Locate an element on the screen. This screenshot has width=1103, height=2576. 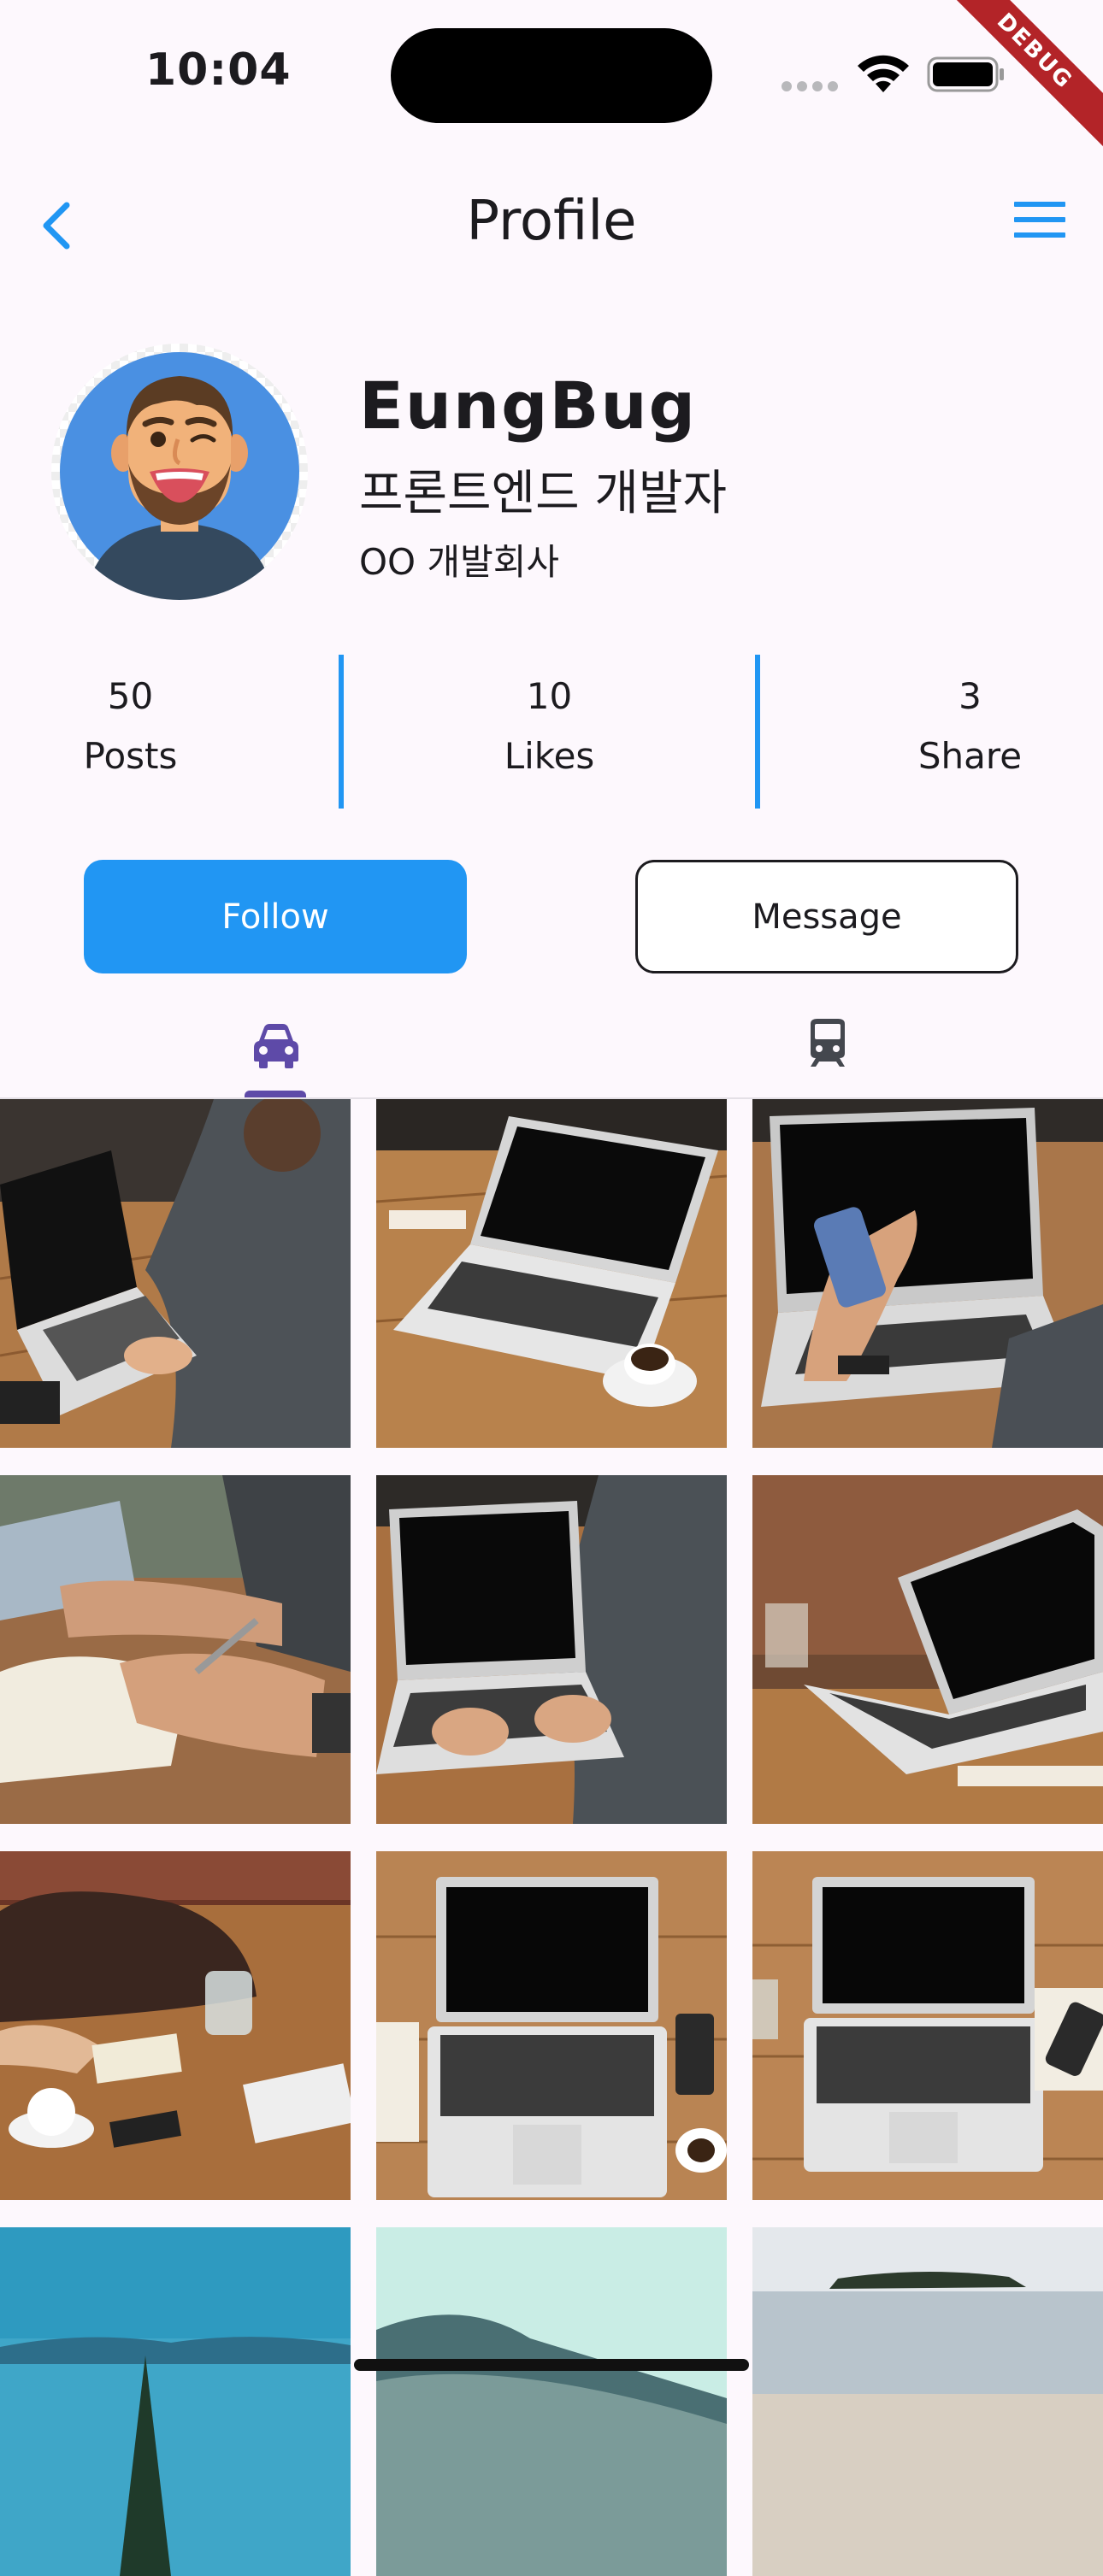
train-icon is located at coordinates (828, 1043).